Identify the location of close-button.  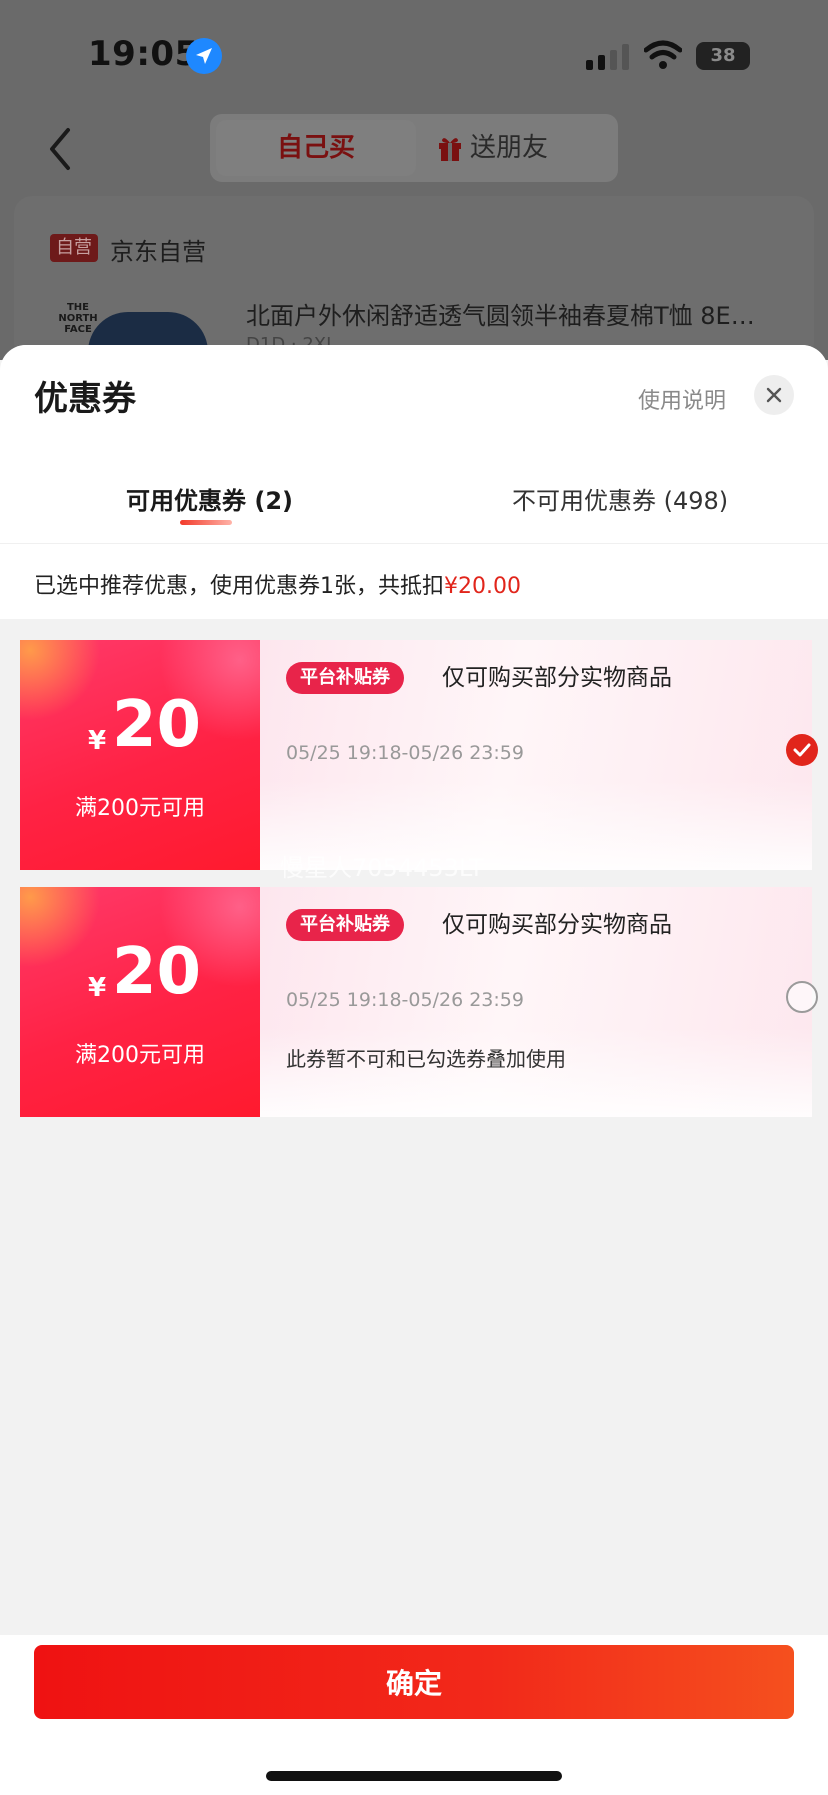
(774, 395).